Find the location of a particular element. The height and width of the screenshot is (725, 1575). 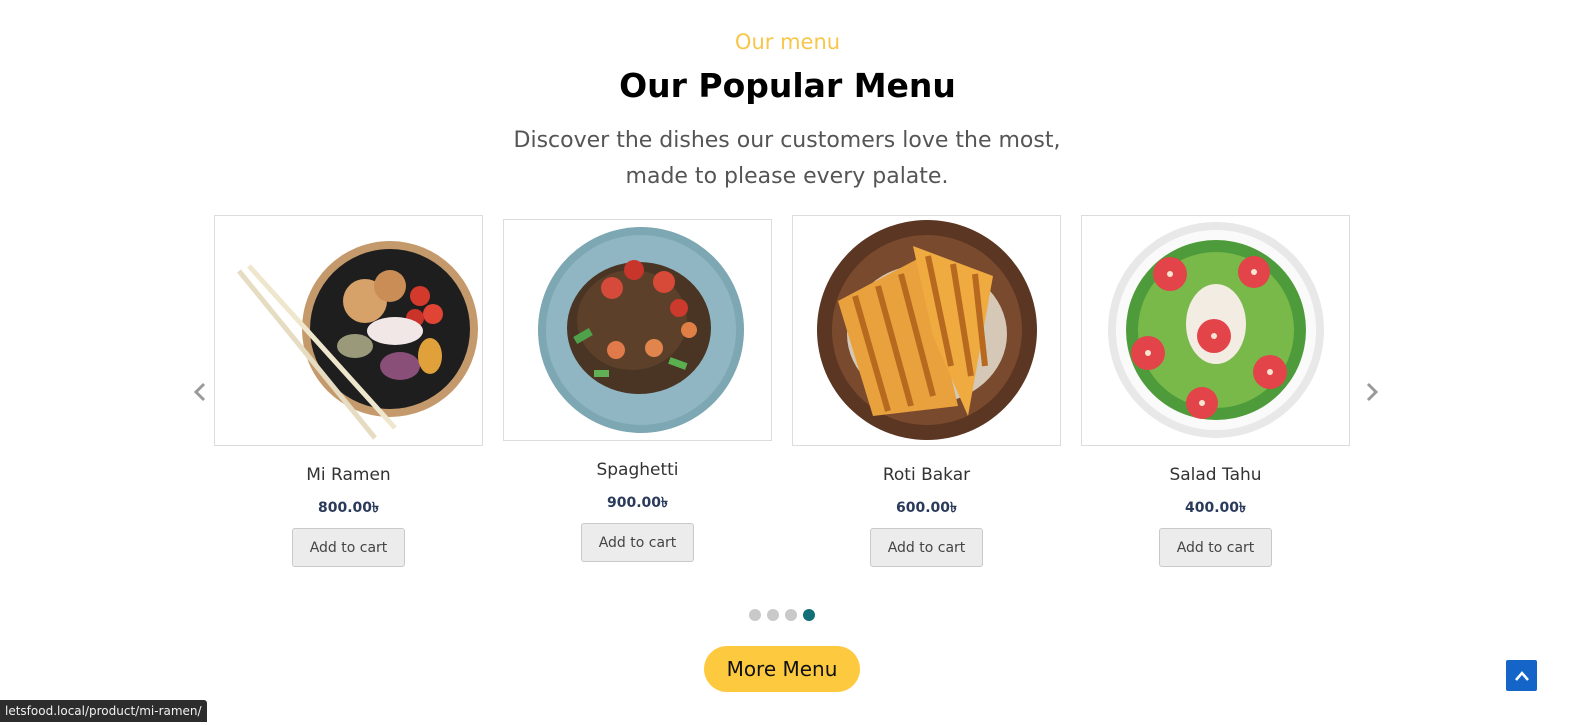

product-price: 900.00৳ is located at coordinates (637, 503).